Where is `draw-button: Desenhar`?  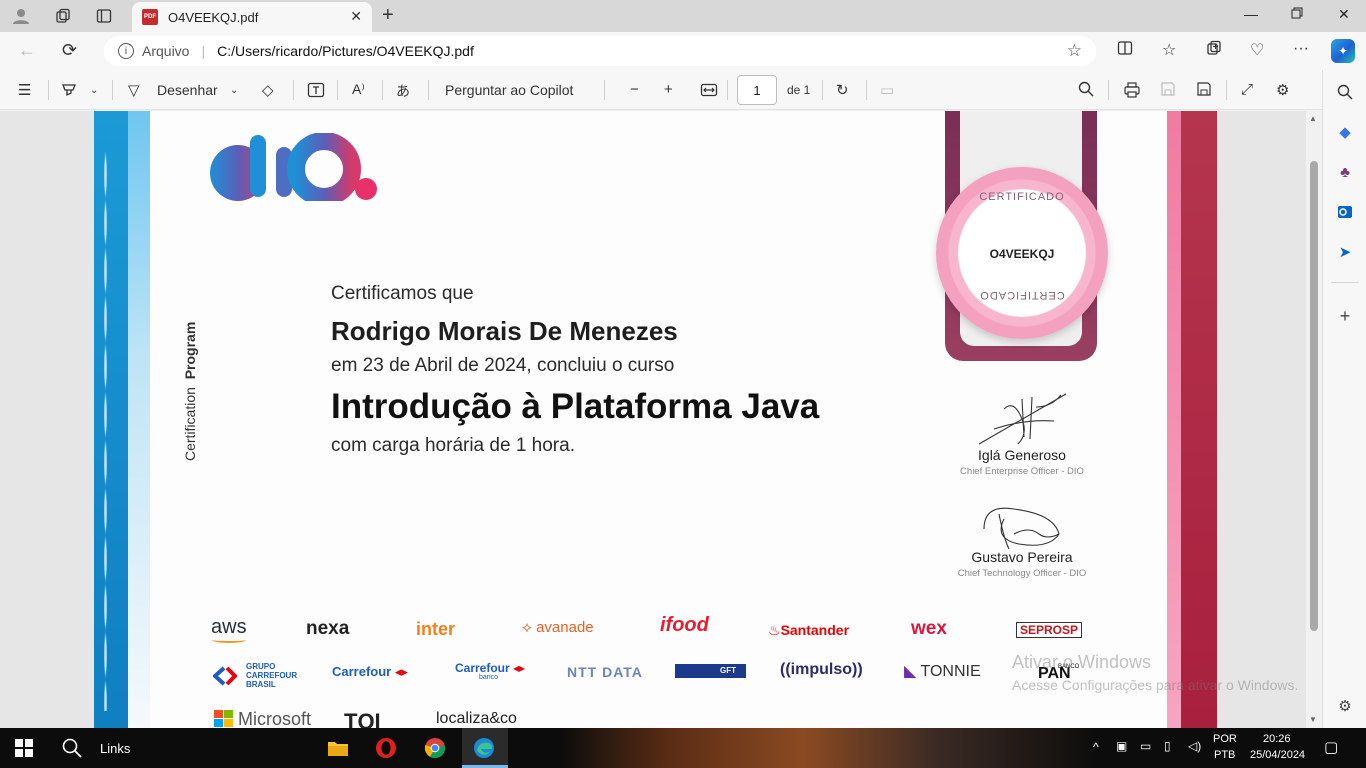 draw-button: Desenhar is located at coordinates (187, 90).